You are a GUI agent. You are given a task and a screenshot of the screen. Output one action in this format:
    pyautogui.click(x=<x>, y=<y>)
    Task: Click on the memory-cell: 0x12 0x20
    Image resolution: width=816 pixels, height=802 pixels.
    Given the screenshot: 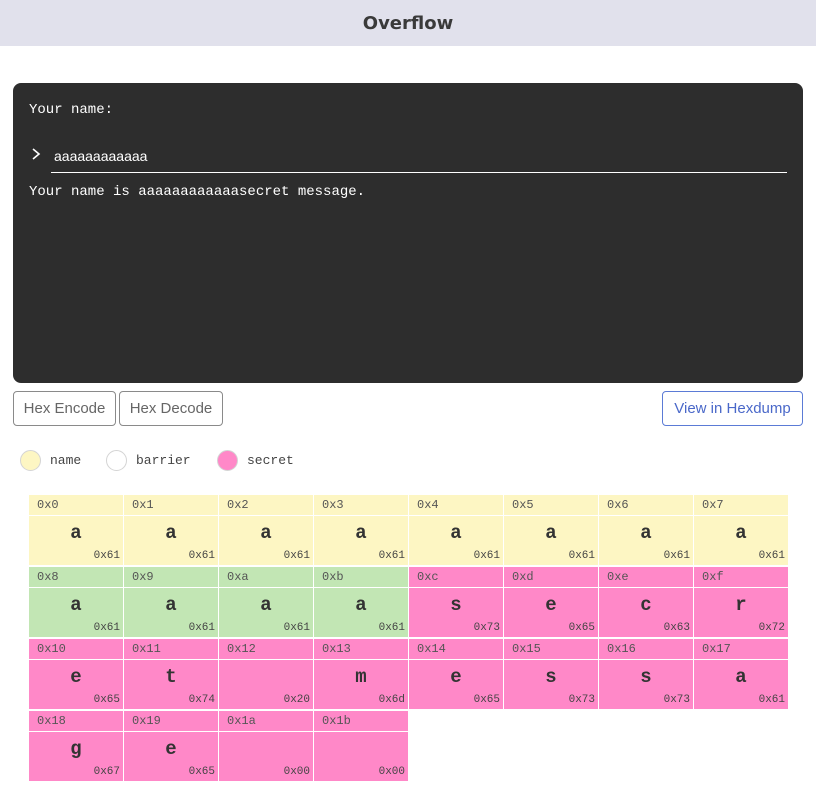 What is the action you would take?
    pyautogui.click(x=266, y=674)
    